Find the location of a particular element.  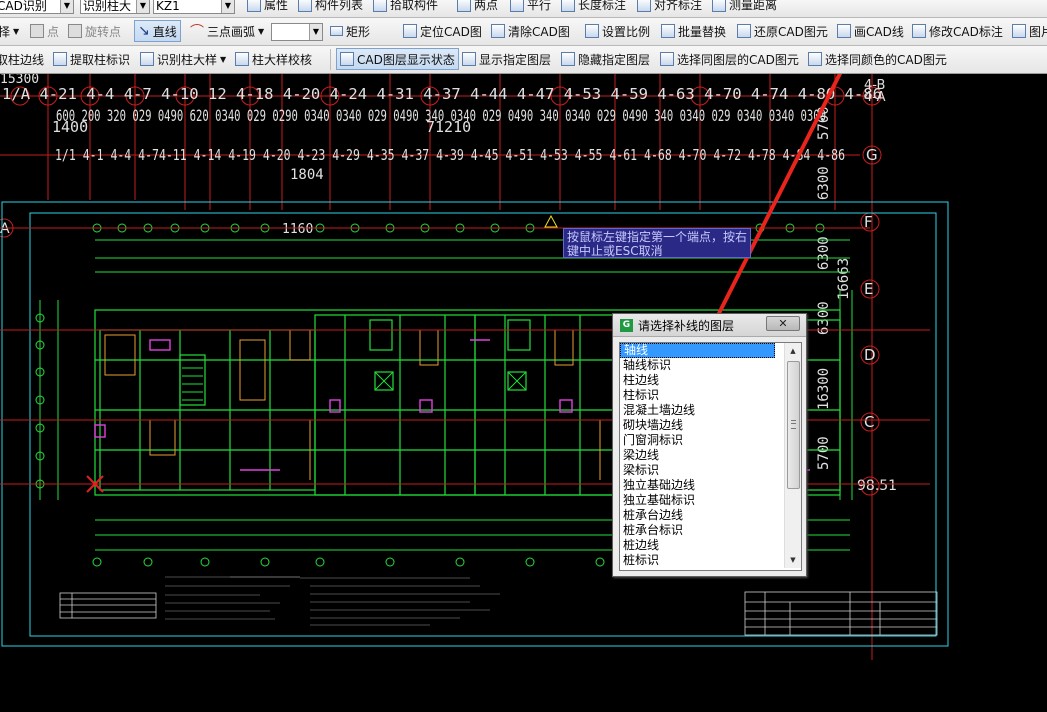

layer-list-item: 桩标识 is located at coordinates (710, 560).